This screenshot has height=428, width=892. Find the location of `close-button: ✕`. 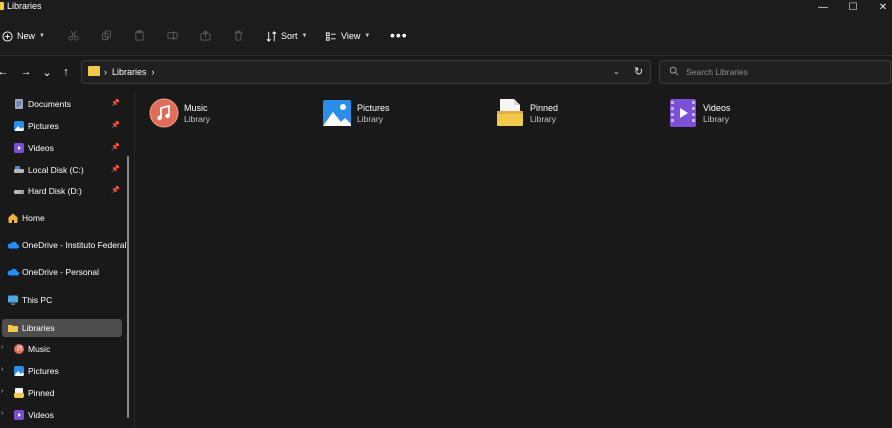

close-button: ✕ is located at coordinates (881, 7).